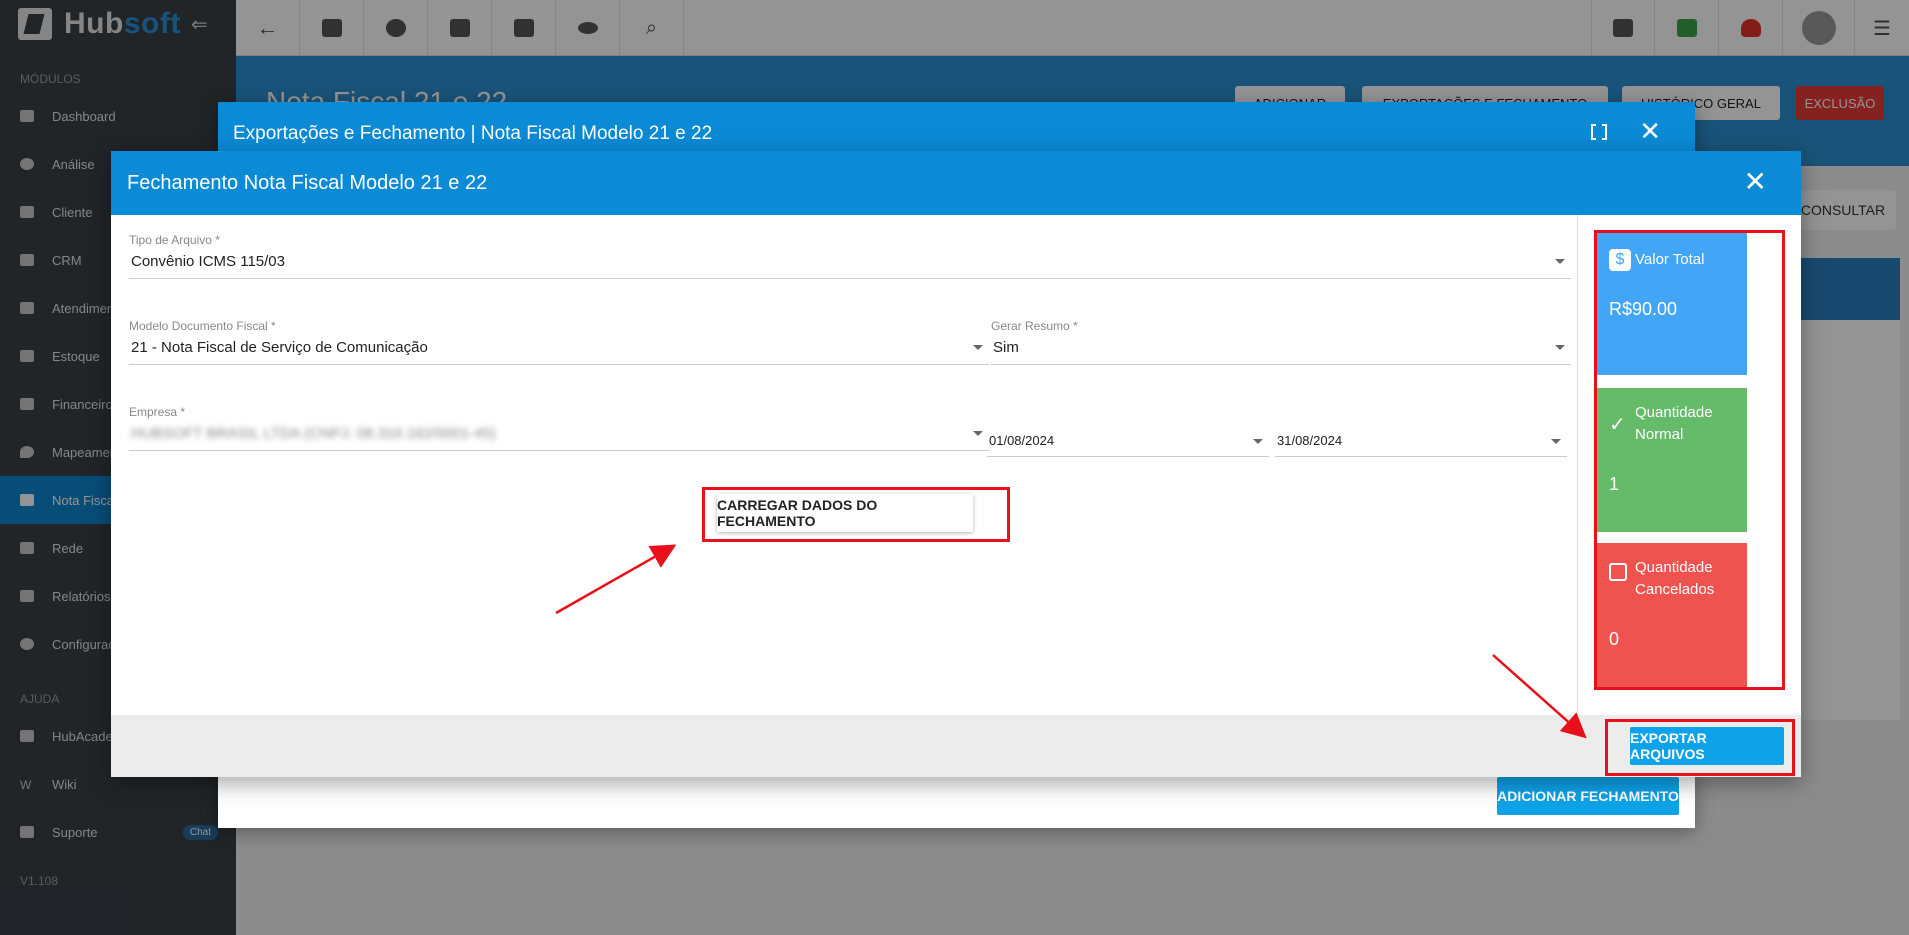  I want to click on load-closing-data-button: CARREGAR DADOS DO FECHAMENTO, so click(845, 513).